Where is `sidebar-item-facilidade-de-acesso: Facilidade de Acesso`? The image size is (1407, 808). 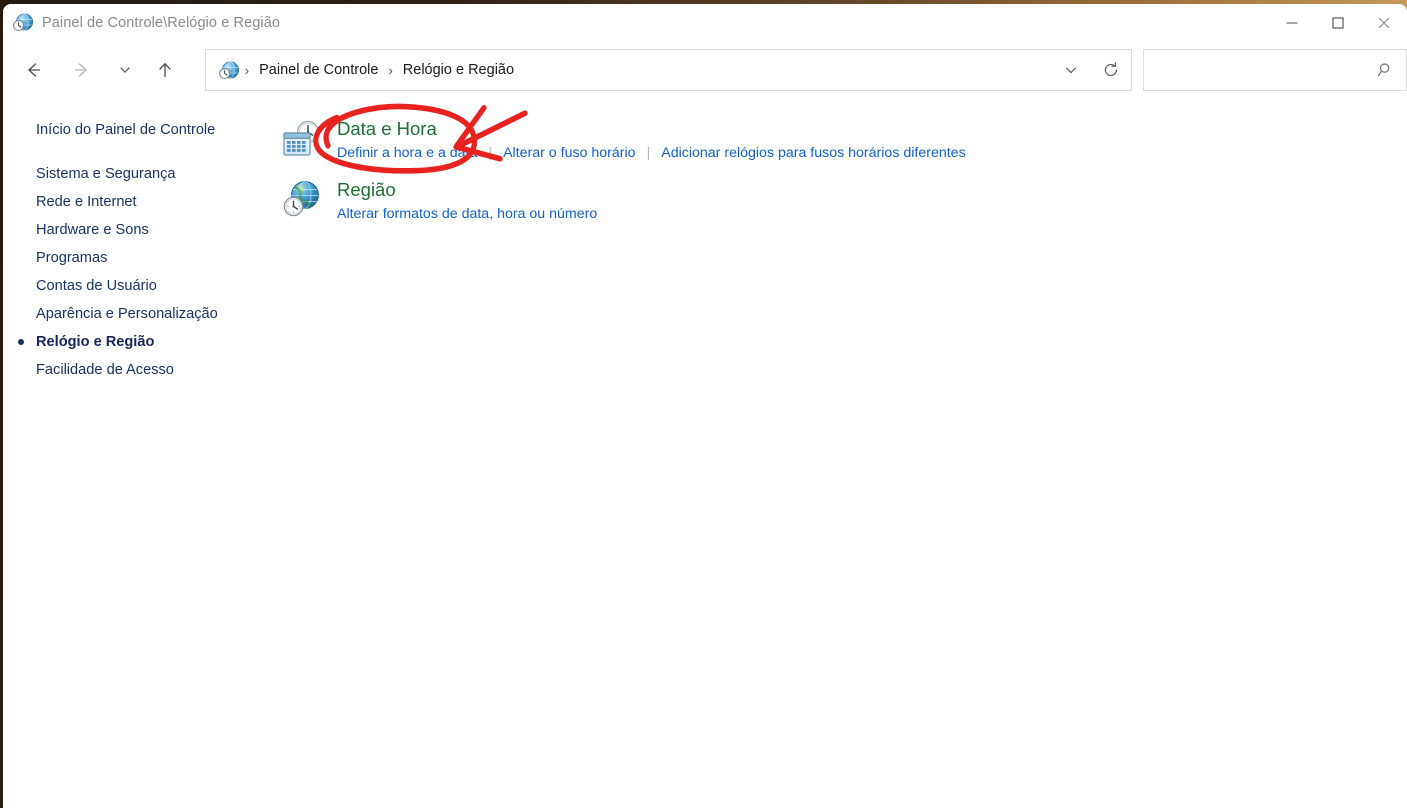 sidebar-item-facilidade-de-acesso: Facilidade de Acesso is located at coordinates (139, 370).